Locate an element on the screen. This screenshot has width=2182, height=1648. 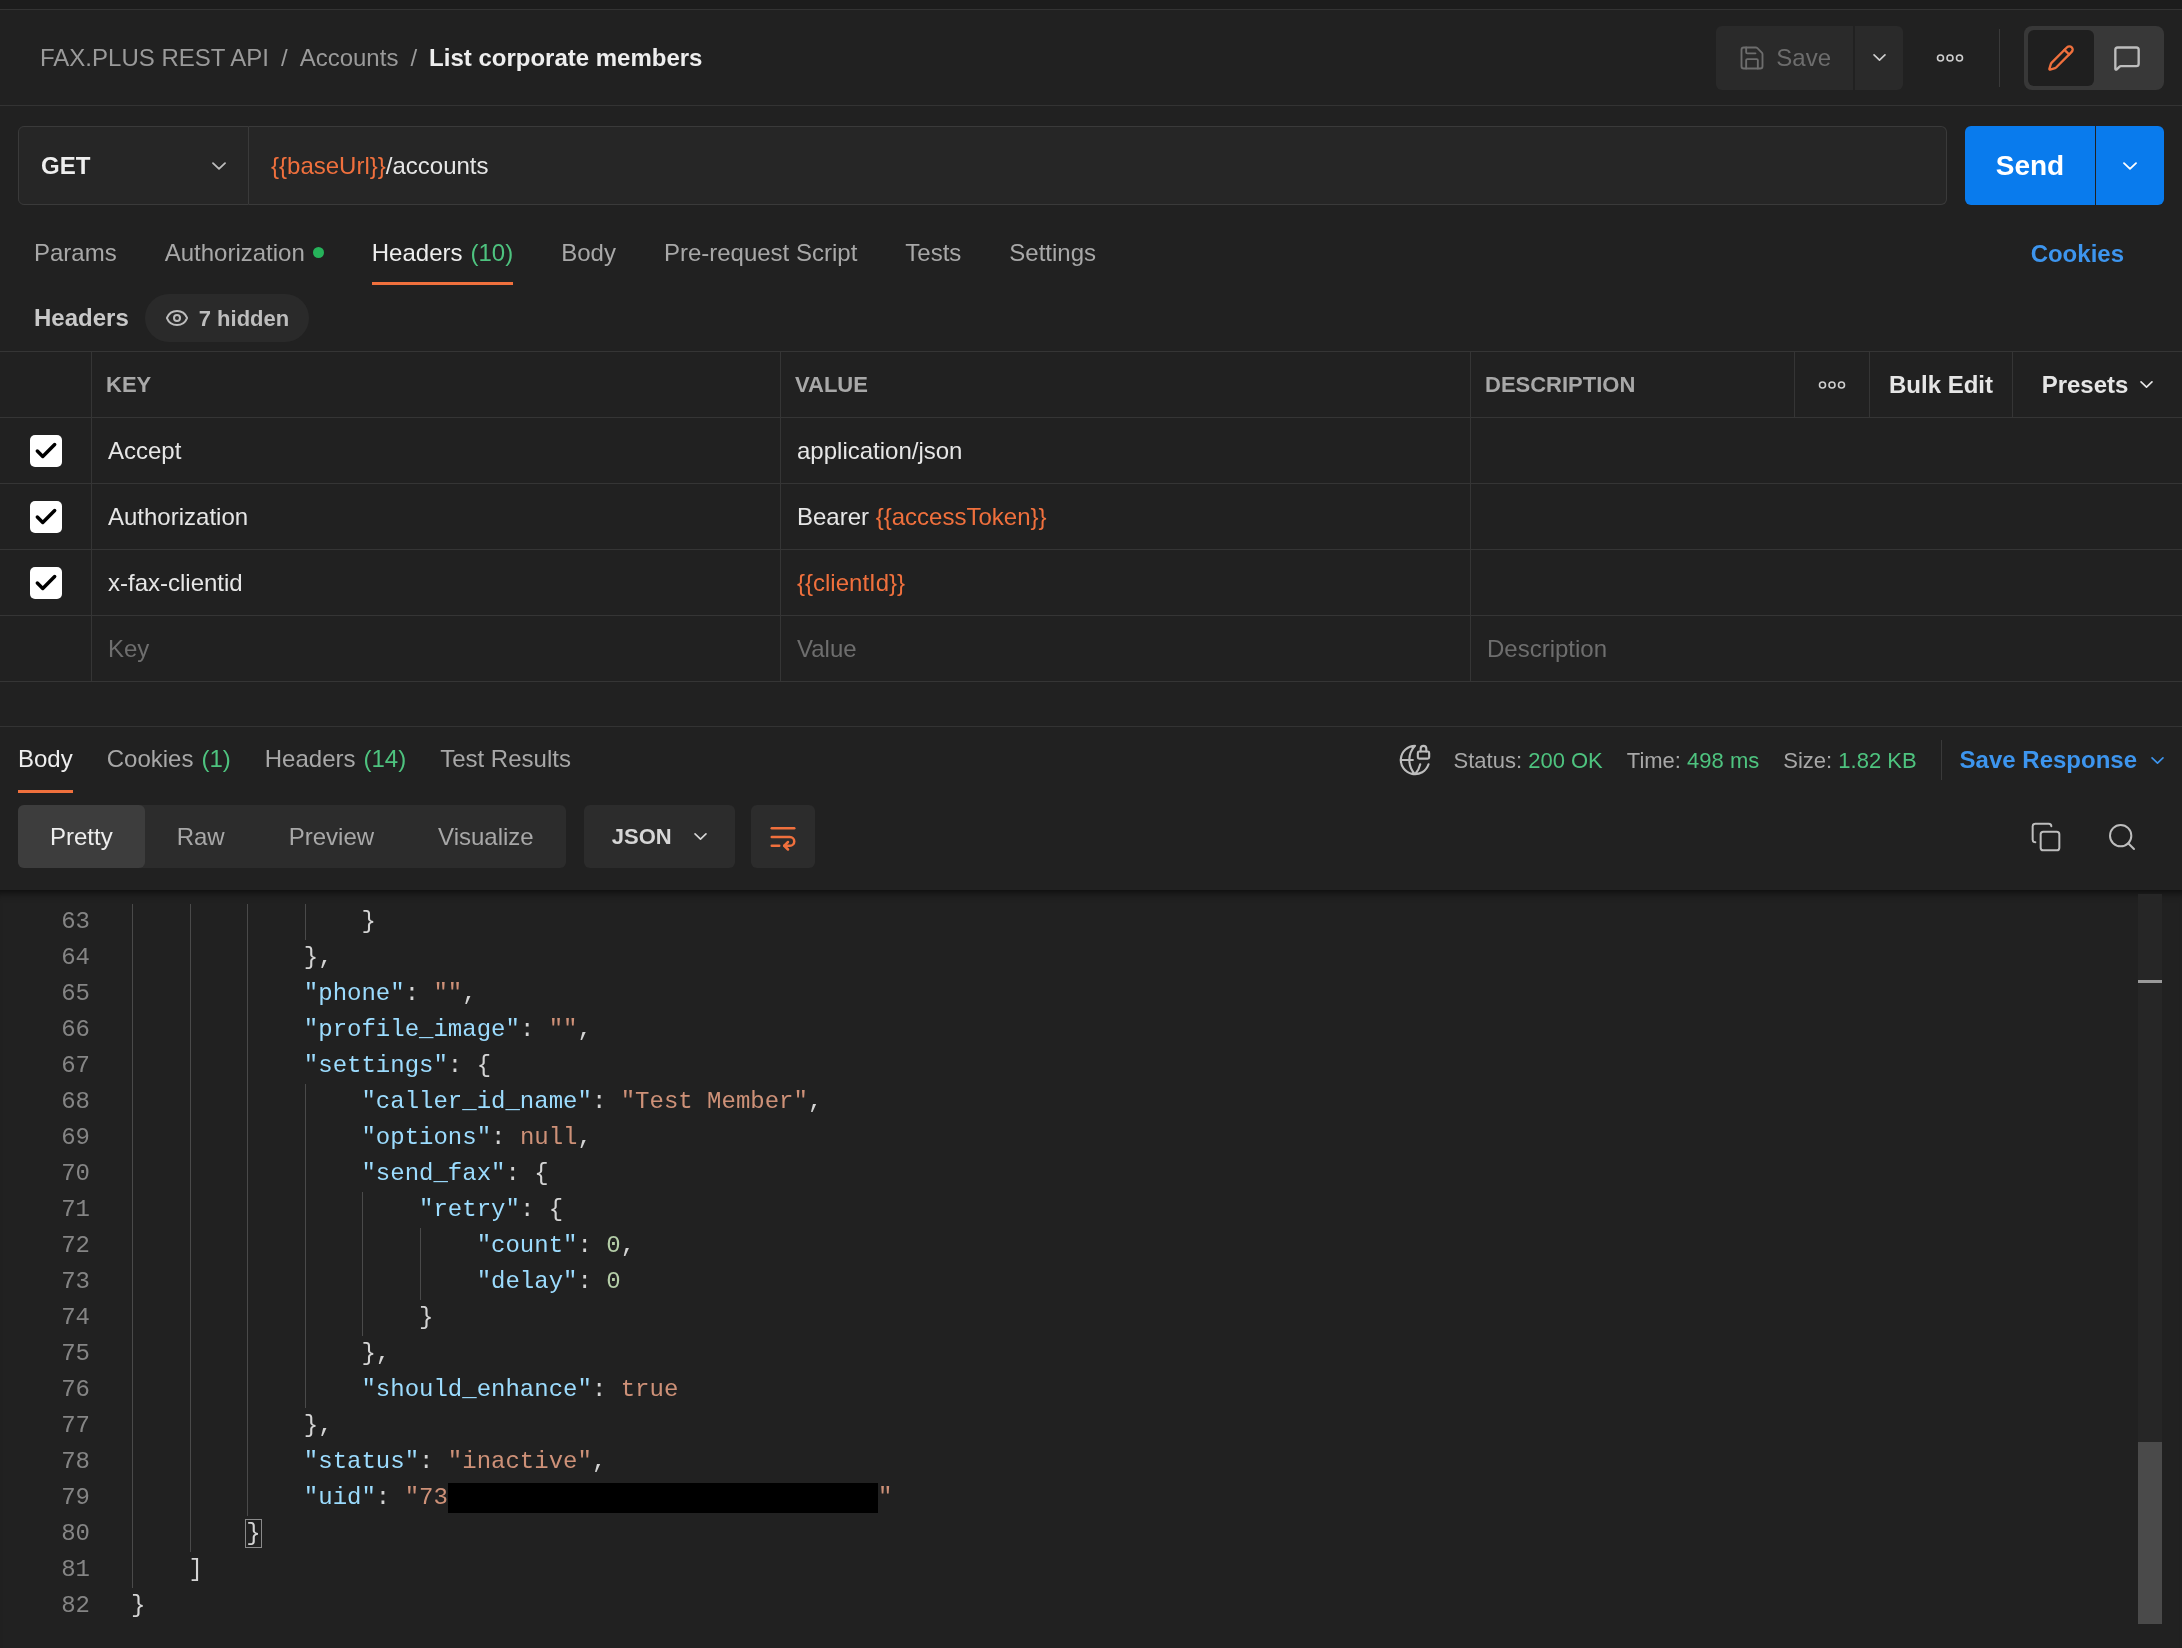
line-number: 68 is located at coordinates (75, 1102).